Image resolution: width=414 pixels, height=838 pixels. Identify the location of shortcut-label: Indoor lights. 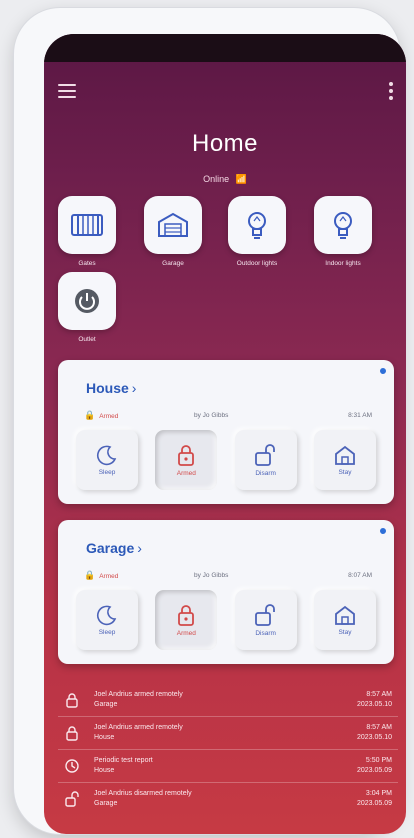
(343, 263).